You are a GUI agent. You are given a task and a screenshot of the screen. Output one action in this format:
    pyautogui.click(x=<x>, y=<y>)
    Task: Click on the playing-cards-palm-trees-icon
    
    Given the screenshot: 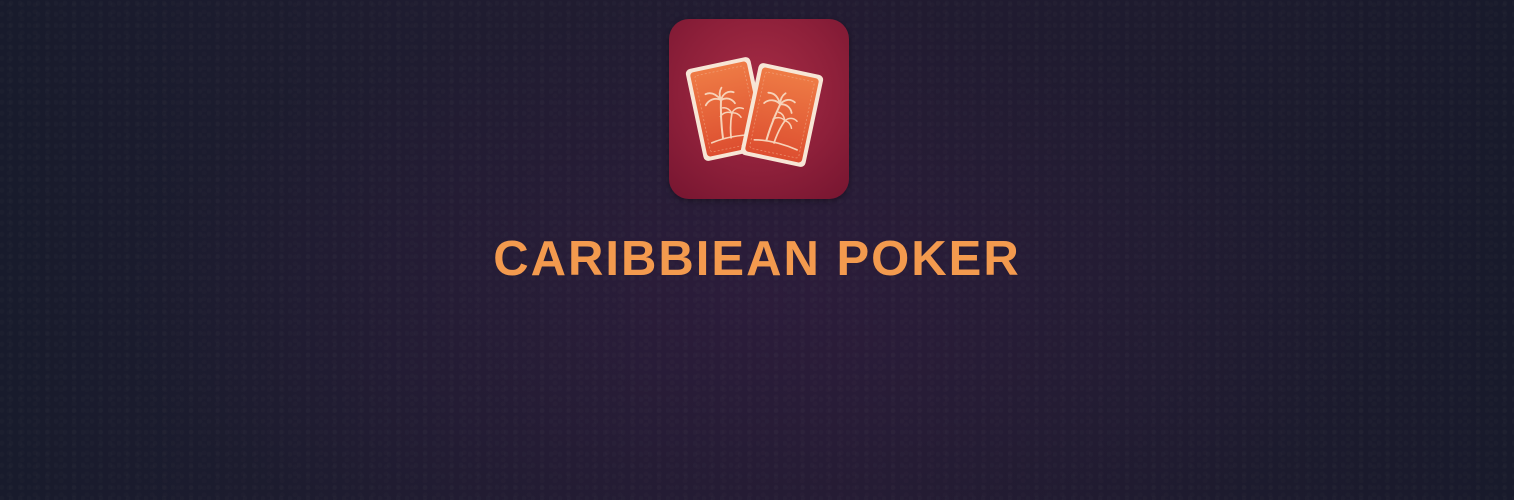 What is the action you would take?
    pyautogui.click(x=759, y=109)
    